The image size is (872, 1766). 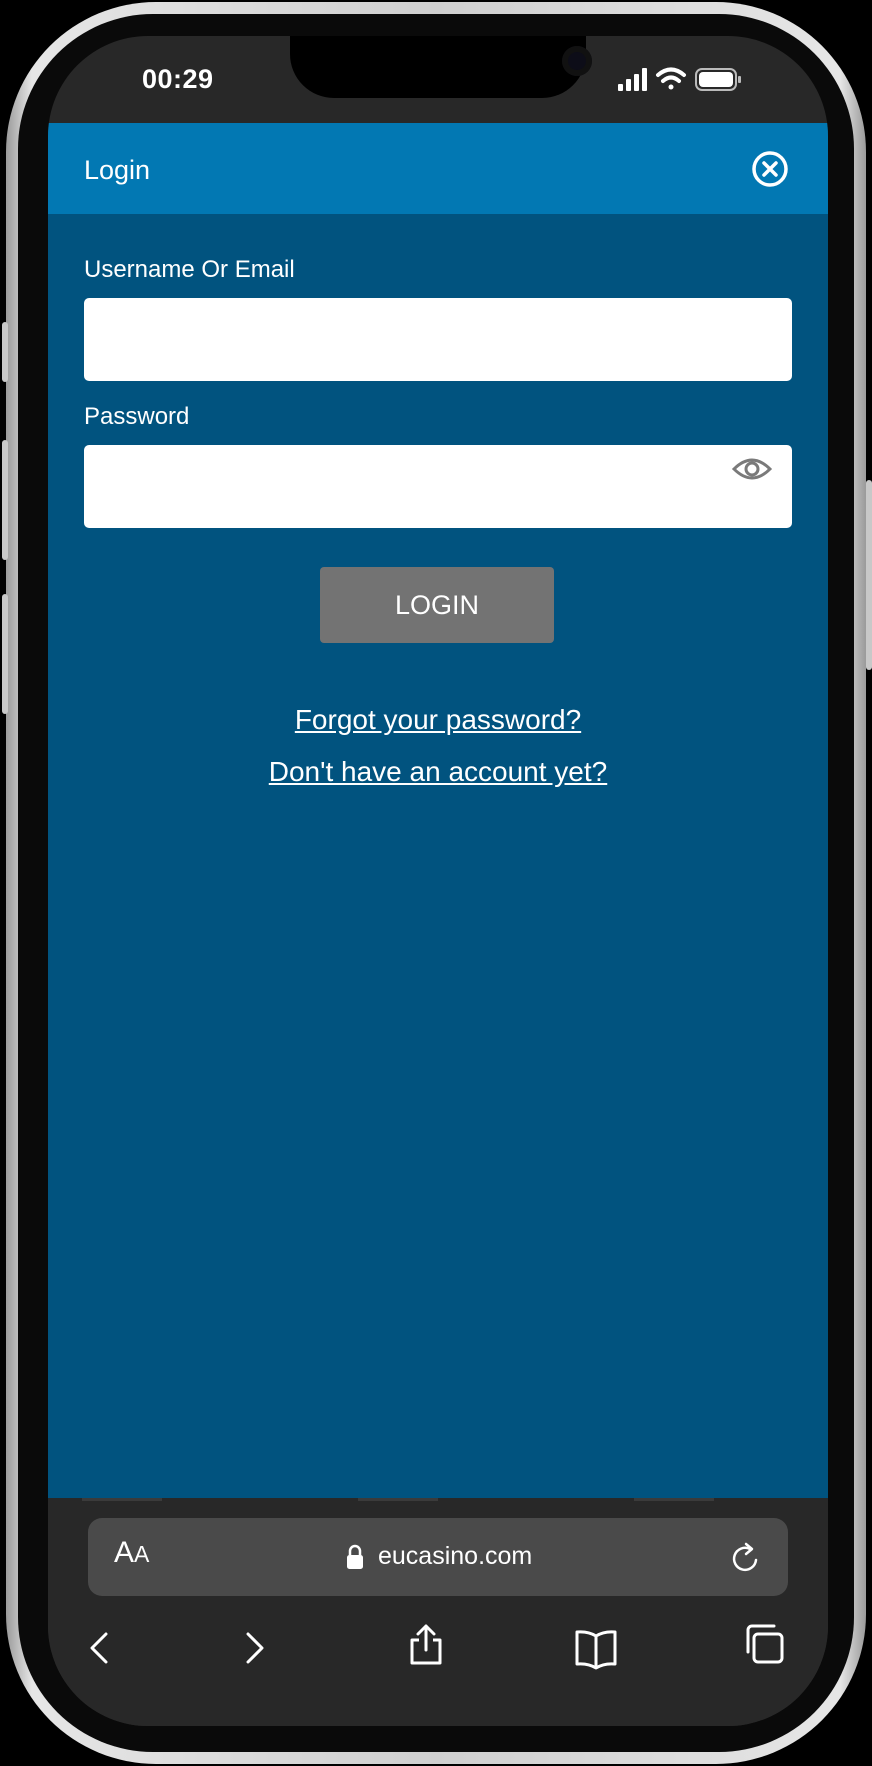 I want to click on browser-toolbar: AA eucasino.com, so click(x=438, y=1612).